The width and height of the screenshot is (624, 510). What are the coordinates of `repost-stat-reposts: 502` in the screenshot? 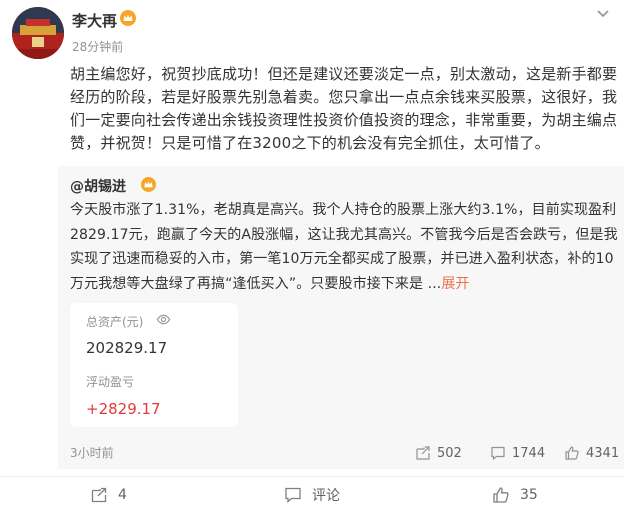 It's located at (438, 453).